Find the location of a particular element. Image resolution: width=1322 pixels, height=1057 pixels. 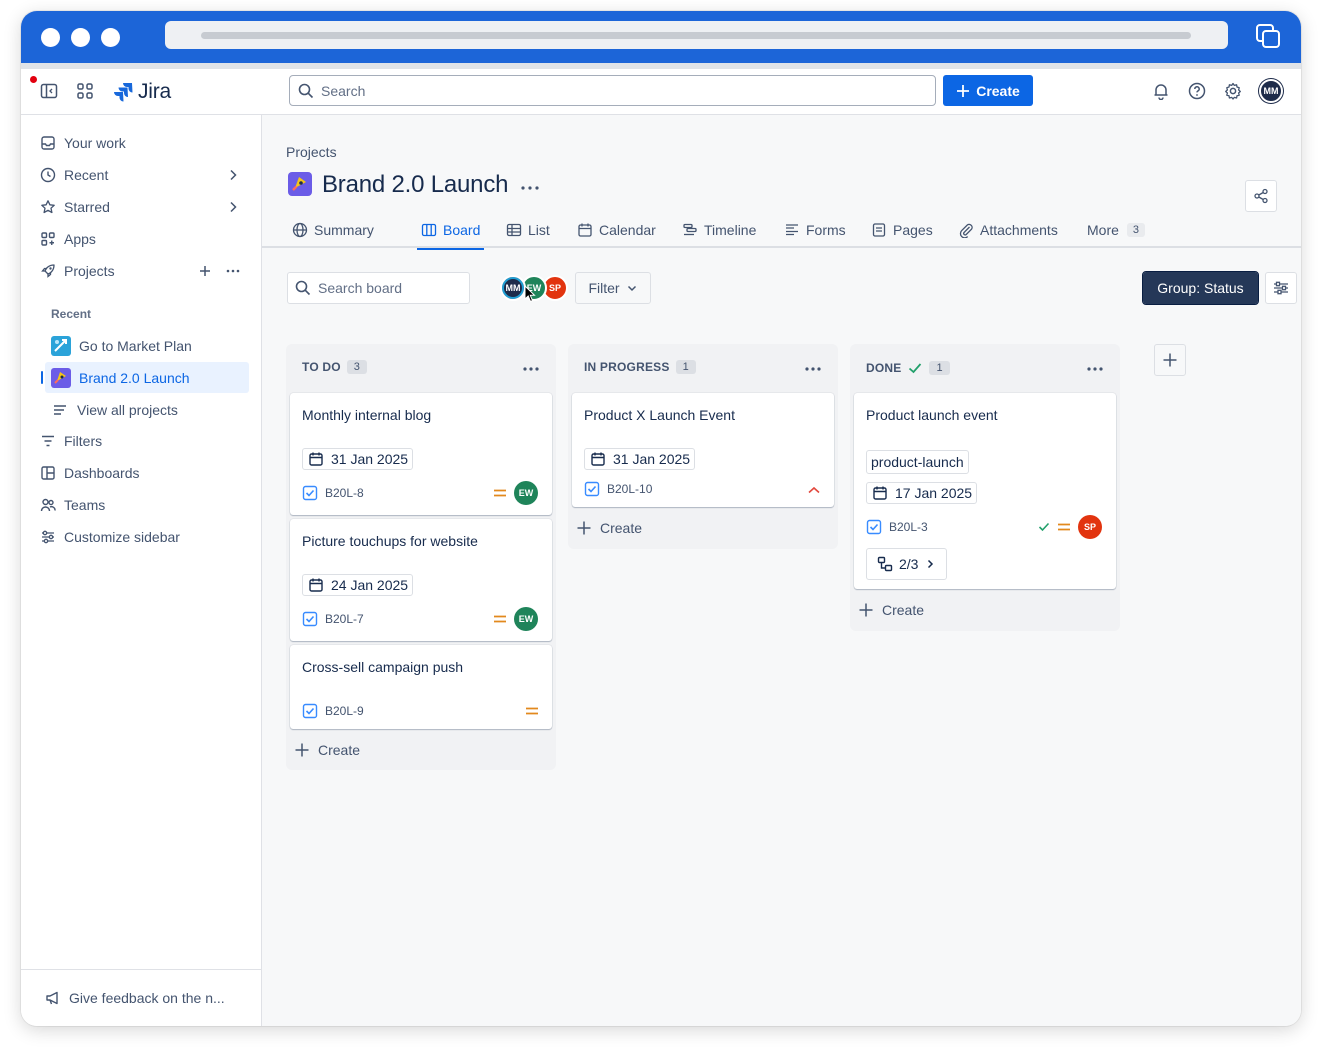

tab-summary: Summary is located at coordinates (333, 229).